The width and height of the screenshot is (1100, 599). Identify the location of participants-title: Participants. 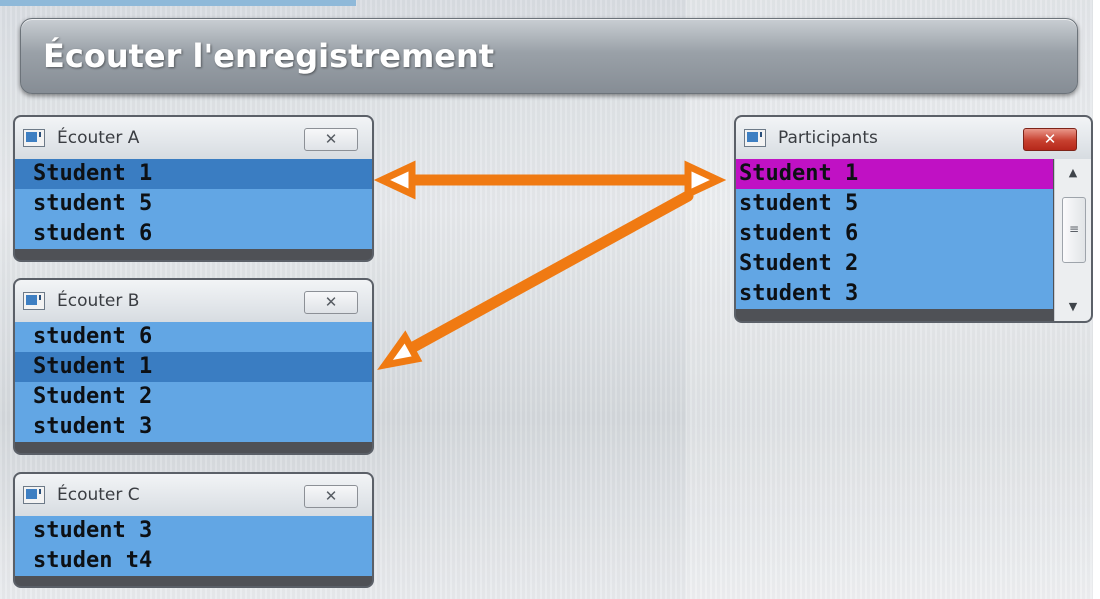
(828, 138).